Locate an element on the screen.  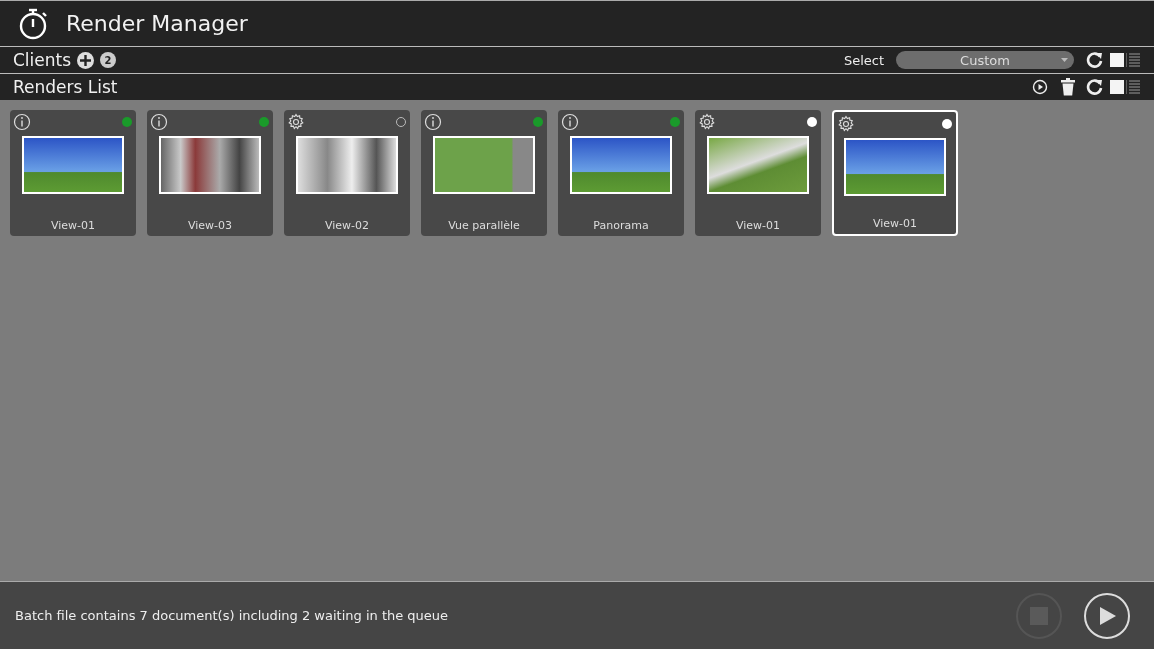
play-icon is located at coordinates (1107, 615).